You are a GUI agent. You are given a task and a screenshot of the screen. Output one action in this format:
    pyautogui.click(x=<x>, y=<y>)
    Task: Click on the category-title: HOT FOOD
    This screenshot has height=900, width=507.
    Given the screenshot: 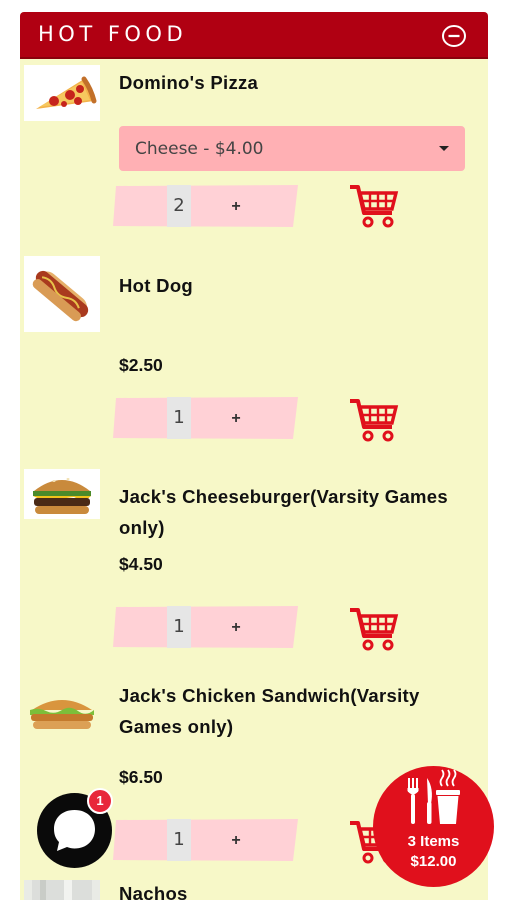 What is the action you would take?
    pyautogui.click(x=113, y=34)
    